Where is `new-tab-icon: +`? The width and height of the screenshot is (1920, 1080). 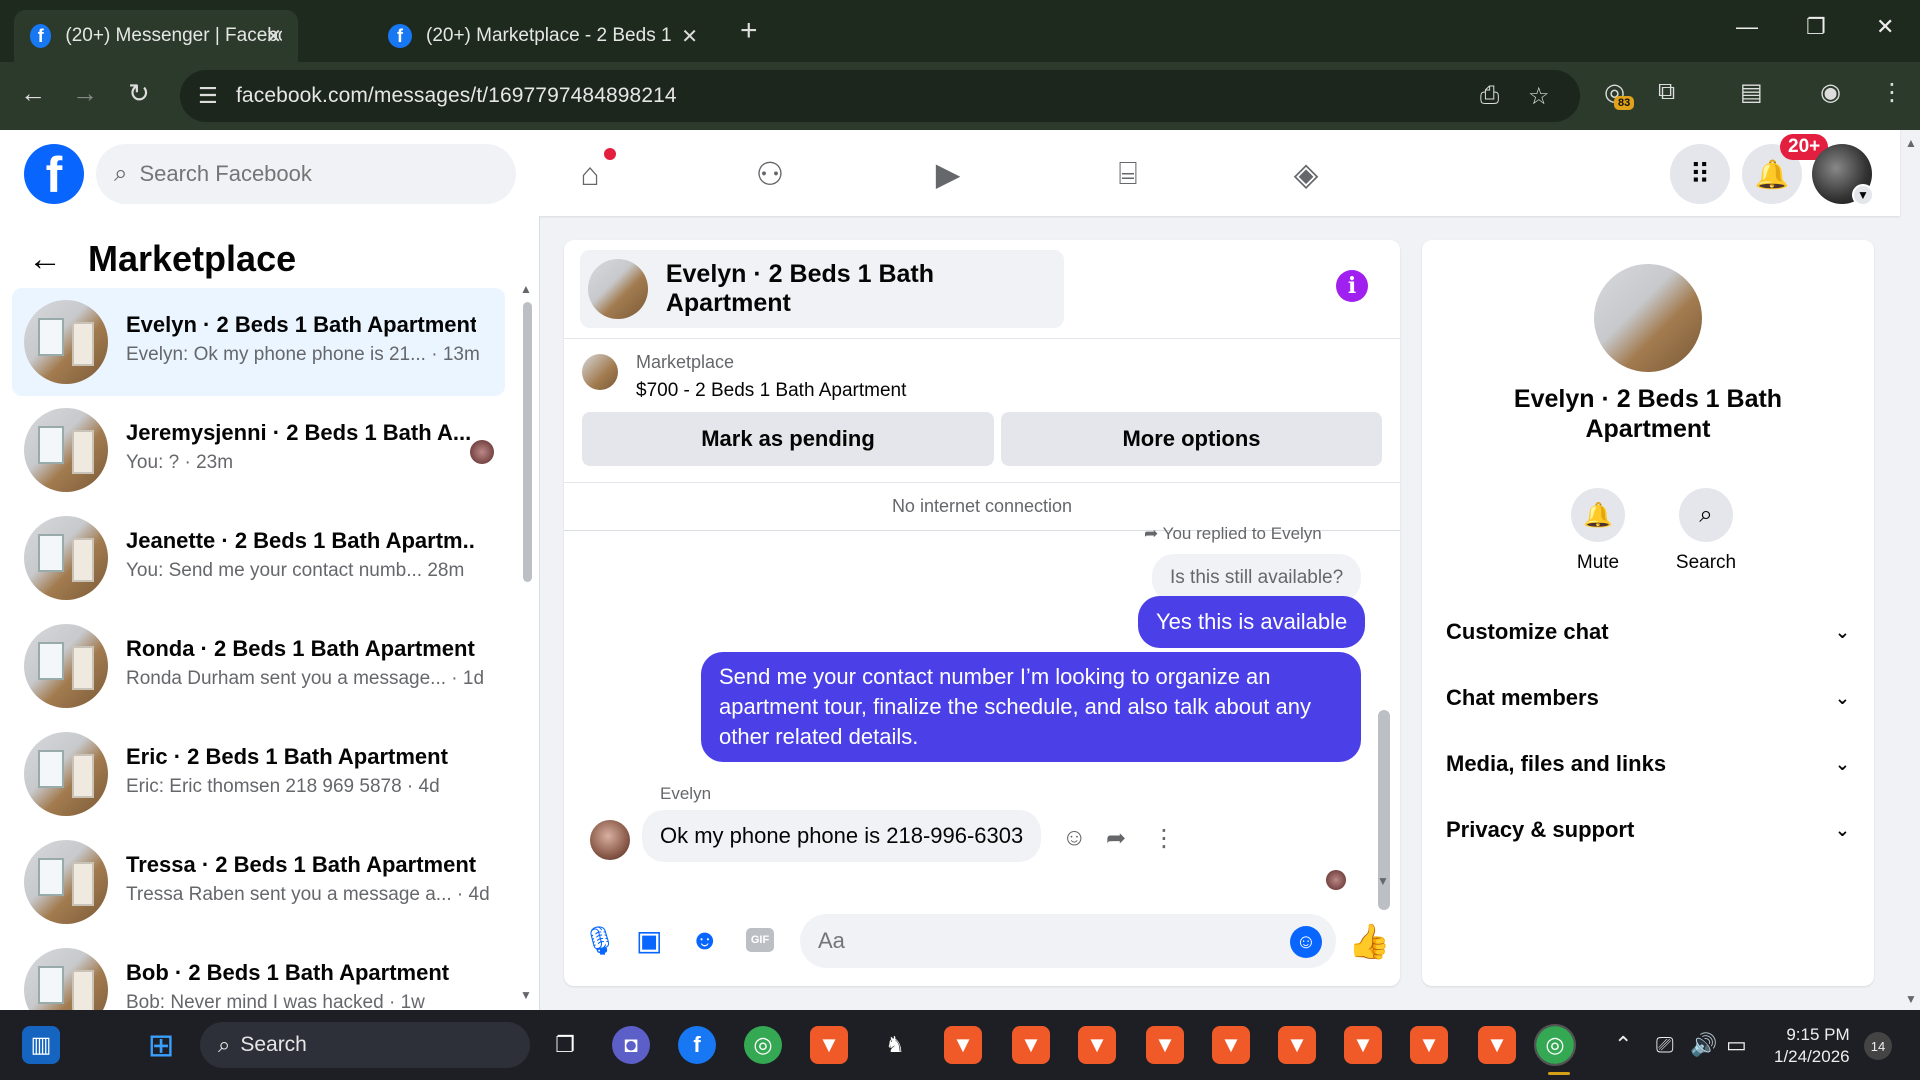
new-tab-icon: + is located at coordinates (749, 31).